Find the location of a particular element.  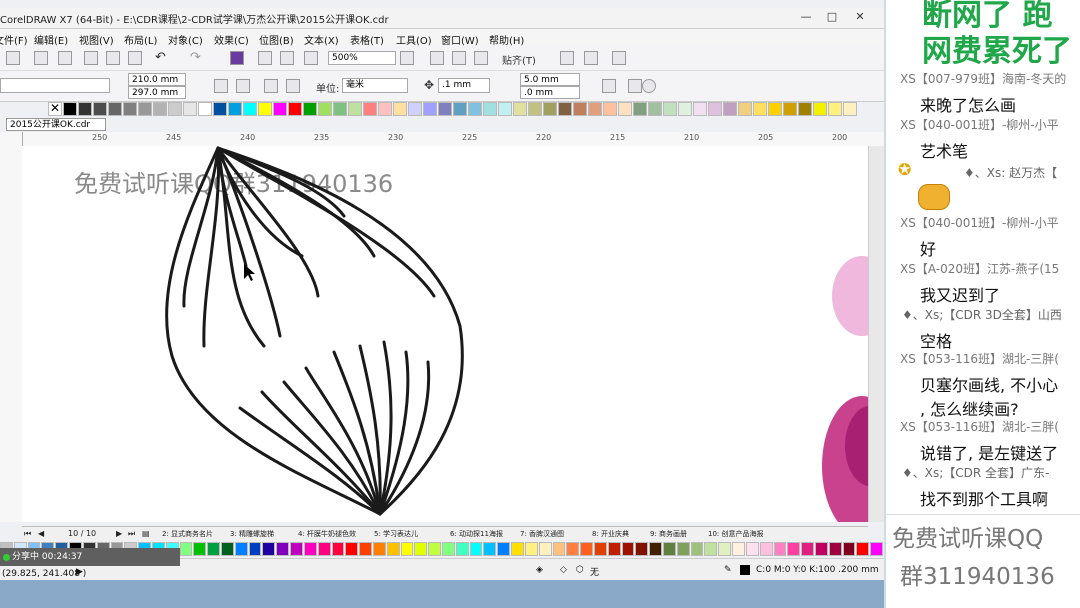

menu-window: 窗口(W) is located at coordinates (460, 39).